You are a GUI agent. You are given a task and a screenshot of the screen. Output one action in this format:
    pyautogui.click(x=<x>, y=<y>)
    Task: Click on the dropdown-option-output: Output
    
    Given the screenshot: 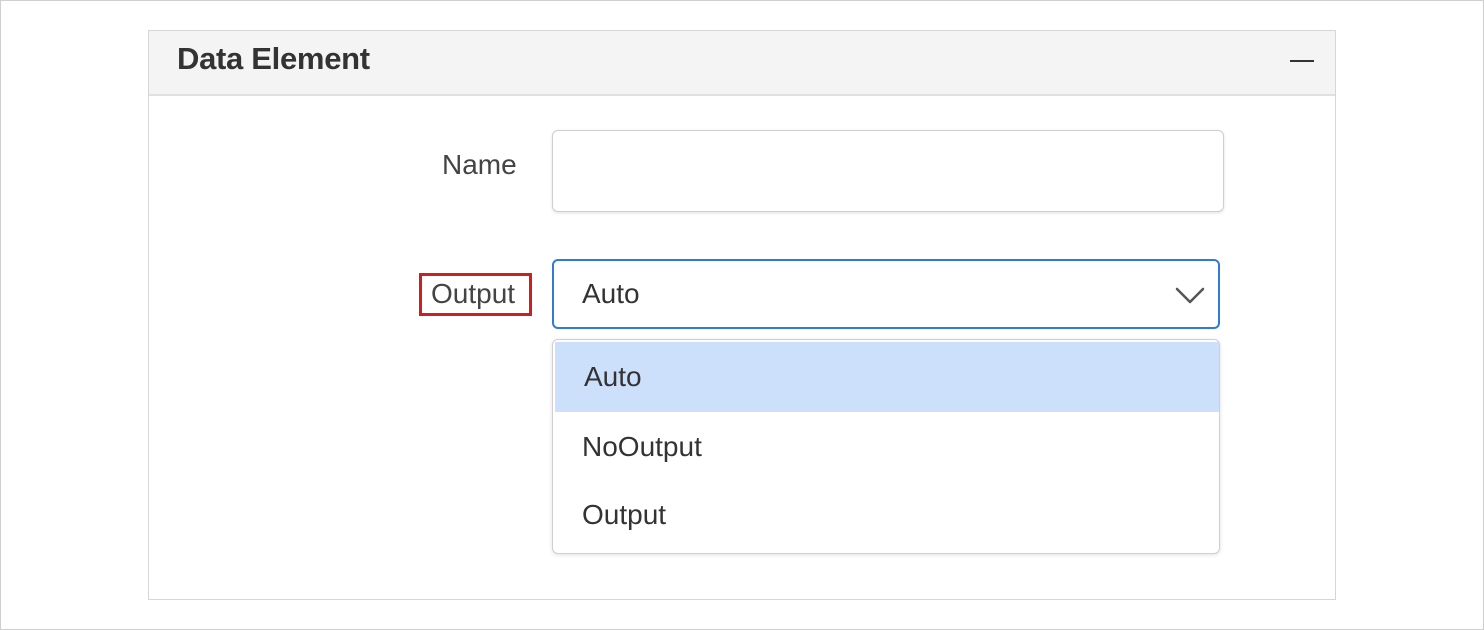 What is the action you would take?
    pyautogui.click(x=885, y=515)
    